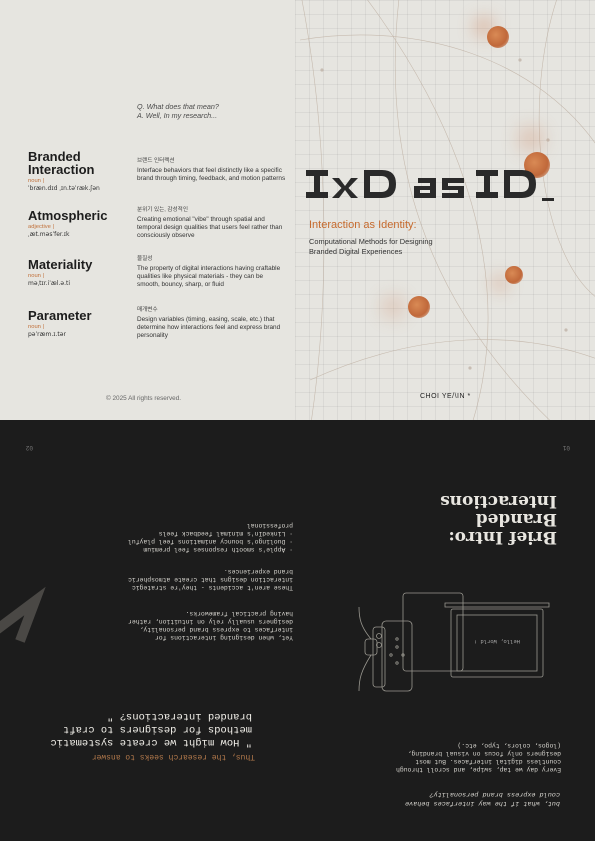 Image resolution: width=595 pixels, height=841 pixels. What do you see at coordinates (68, 215) in the screenshot?
I see `term-title: Atmospheric` at bounding box center [68, 215].